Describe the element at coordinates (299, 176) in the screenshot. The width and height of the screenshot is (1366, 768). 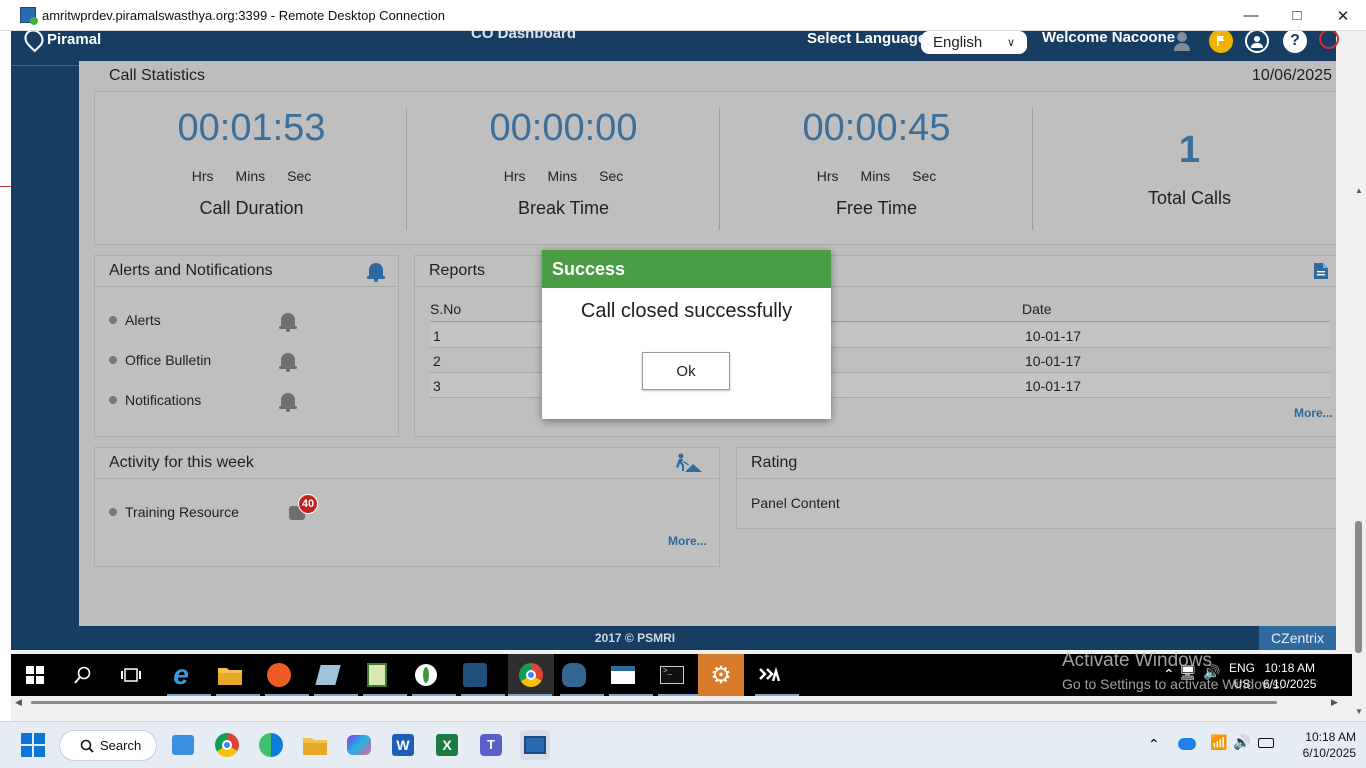
I see `unit-sec: Sec` at that location.